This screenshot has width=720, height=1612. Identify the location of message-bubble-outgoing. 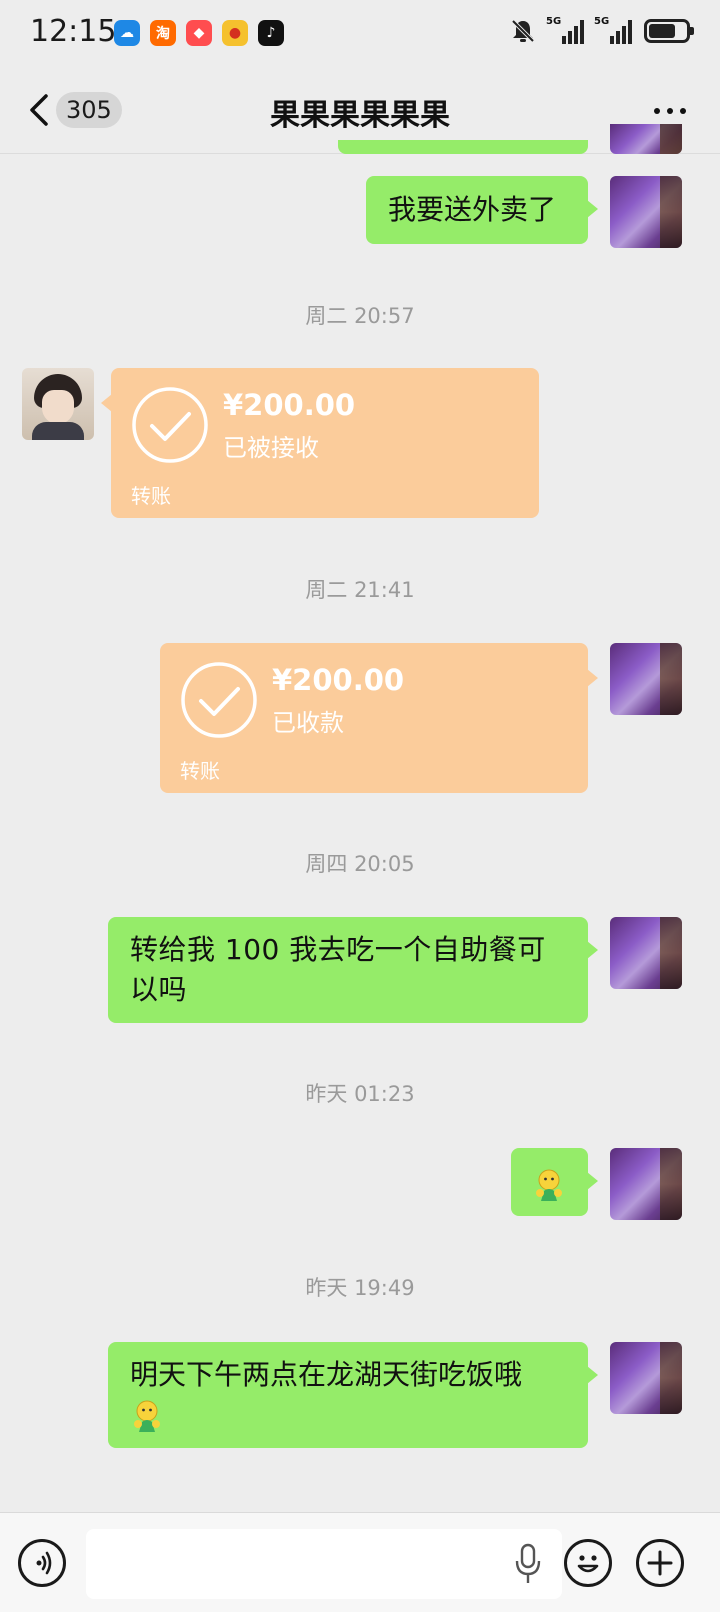
(554, 1182).